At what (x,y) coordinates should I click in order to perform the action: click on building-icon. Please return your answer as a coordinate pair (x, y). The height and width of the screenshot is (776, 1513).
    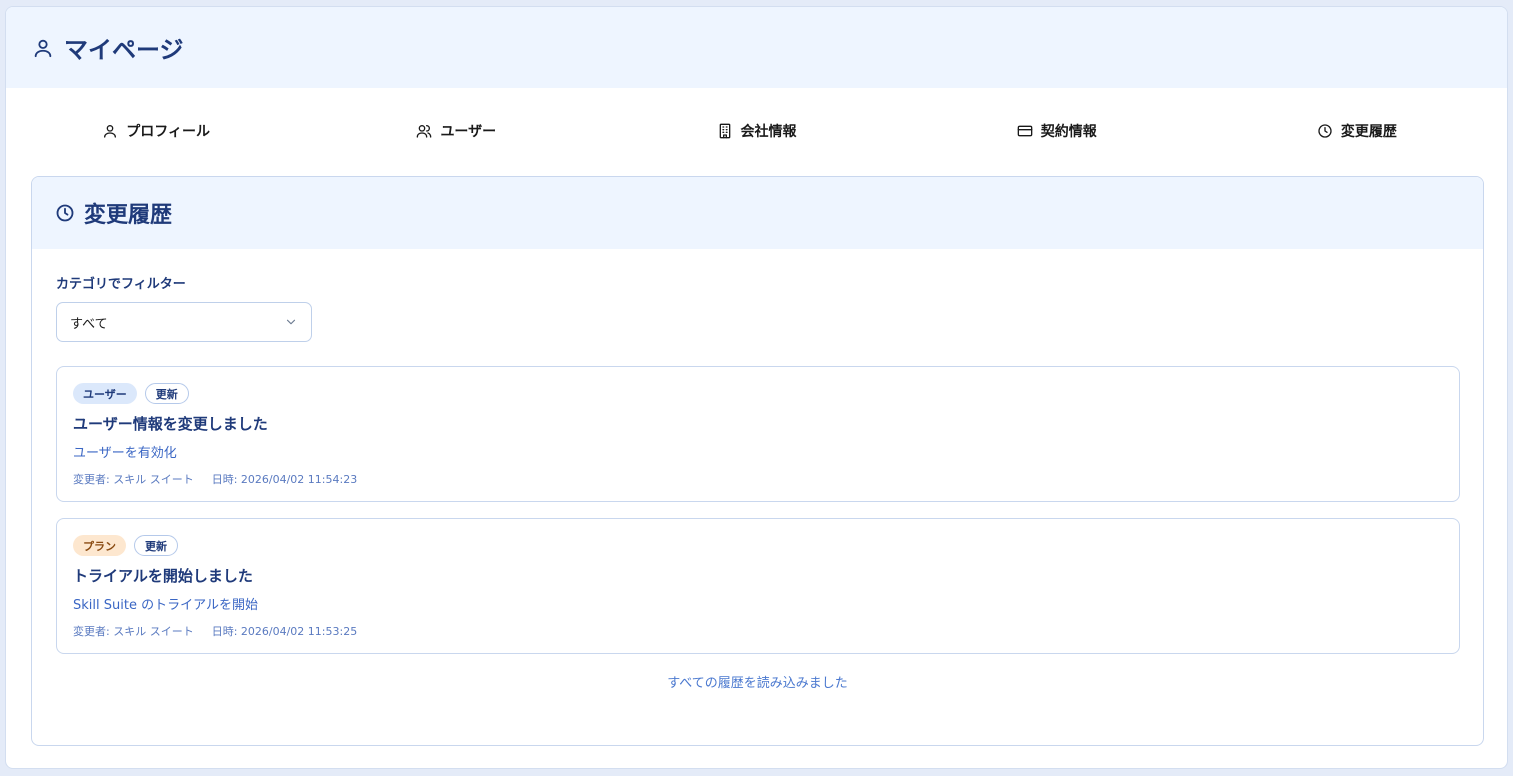
    Looking at the image, I should click on (725, 131).